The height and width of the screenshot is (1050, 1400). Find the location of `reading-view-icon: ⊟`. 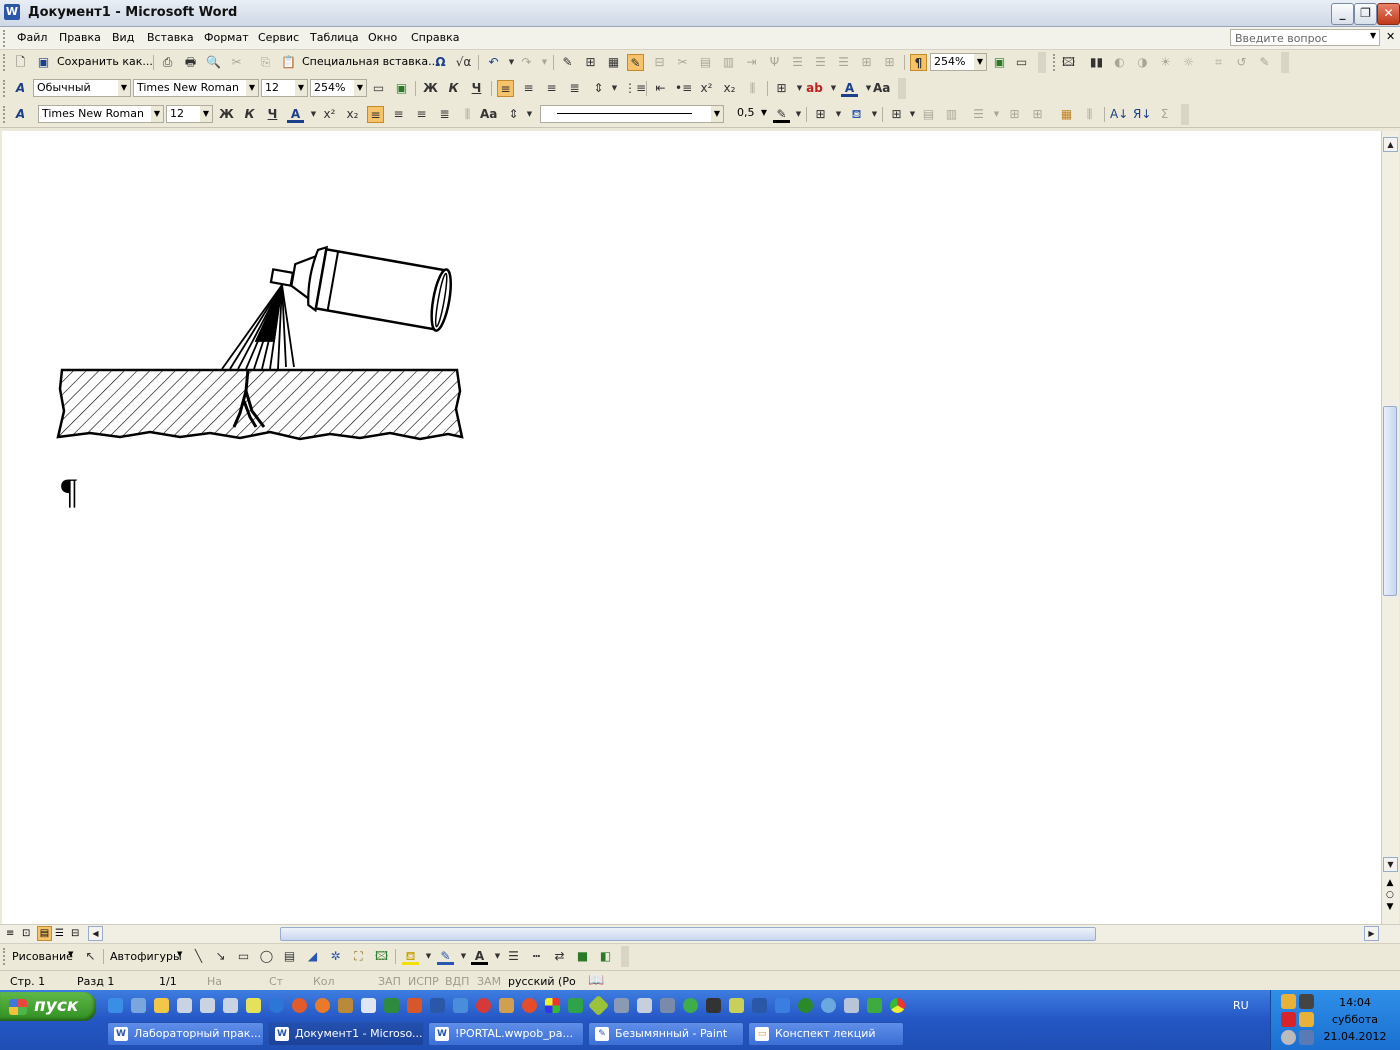

reading-view-icon: ⊟ is located at coordinates (75, 933).